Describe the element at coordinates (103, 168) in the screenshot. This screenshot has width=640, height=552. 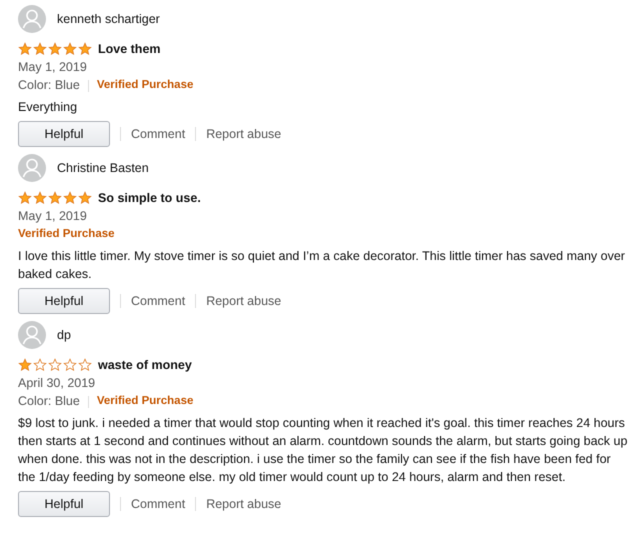
I see `reviewer-name: Christine Basten` at that location.